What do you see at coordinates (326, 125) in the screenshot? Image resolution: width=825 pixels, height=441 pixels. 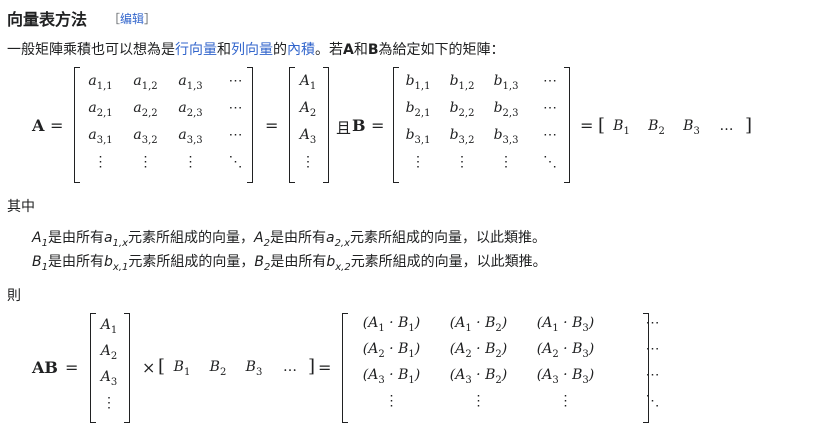 I see `column-a-right-bracket` at bounding box center [326, 125].